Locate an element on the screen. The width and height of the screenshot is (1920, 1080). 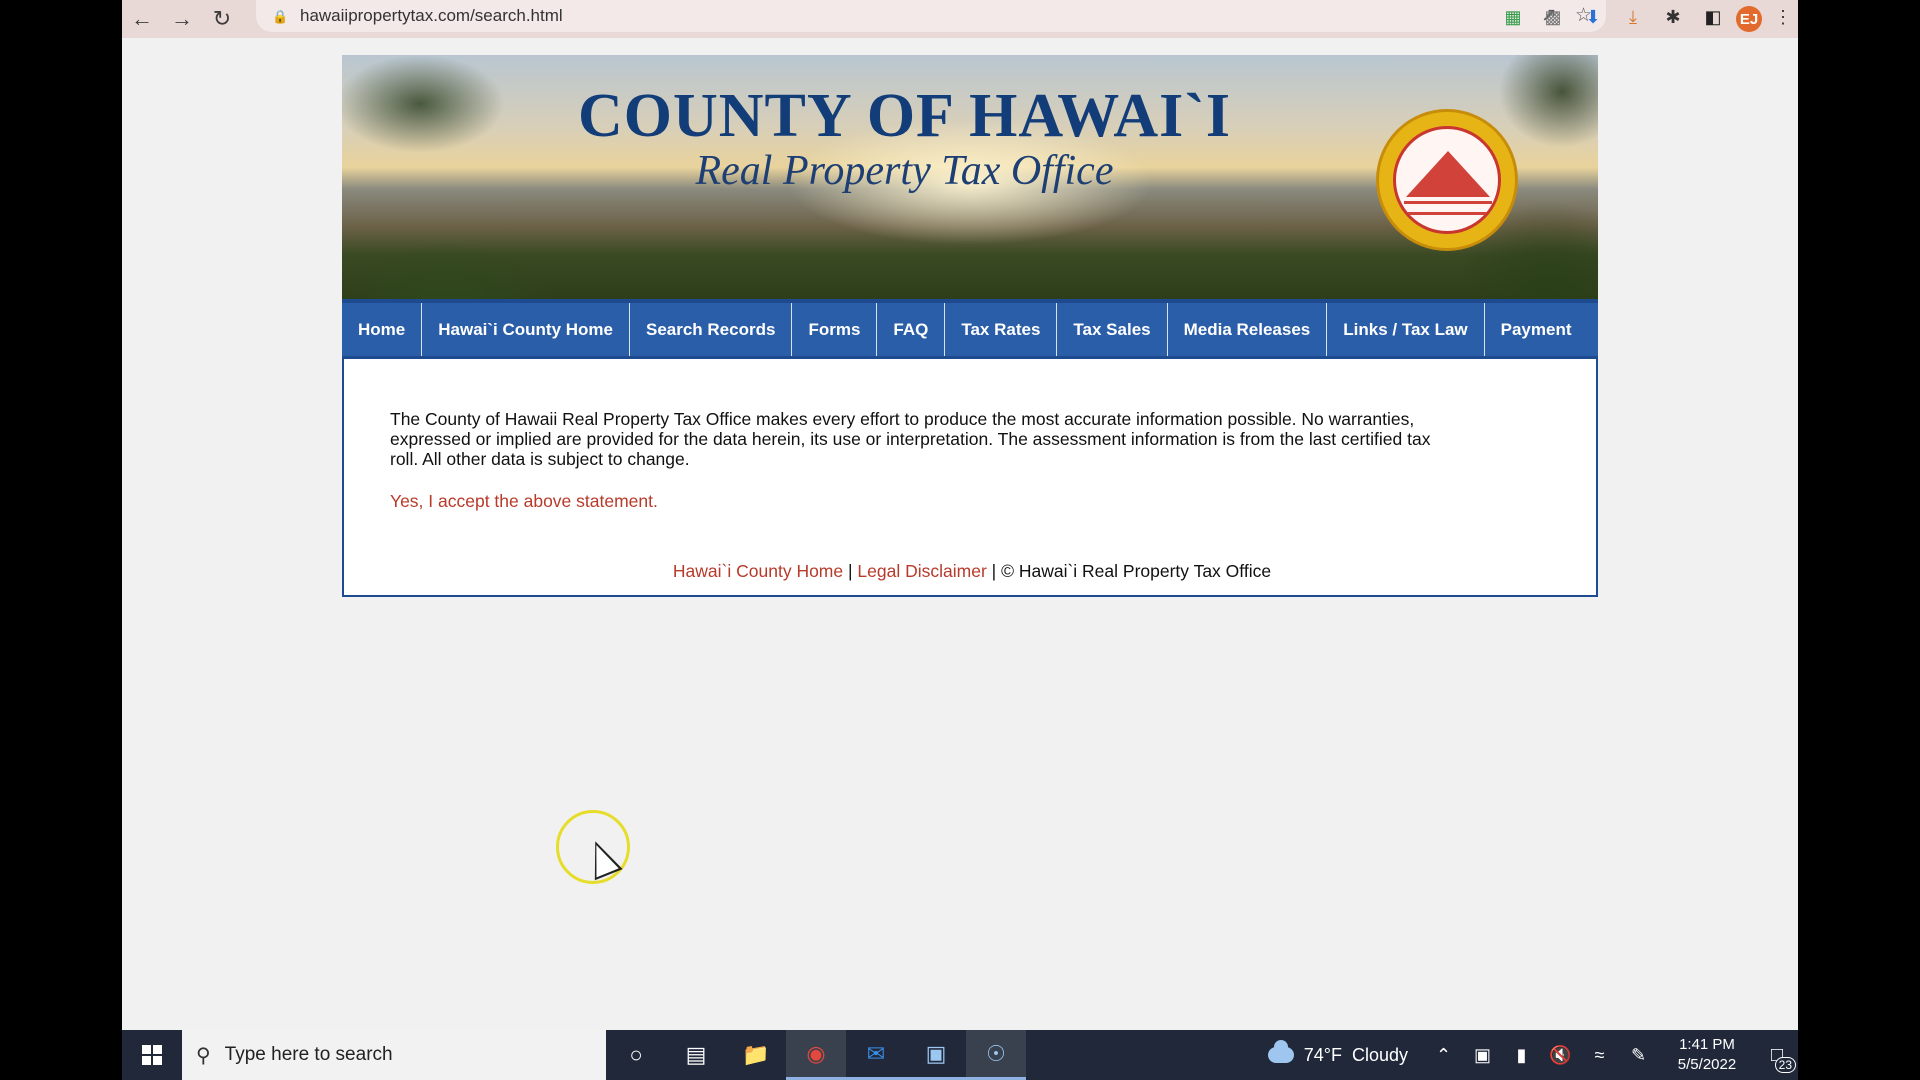
weather-widget: 74°F Cloudy is located at coordinates (1337, 1053).